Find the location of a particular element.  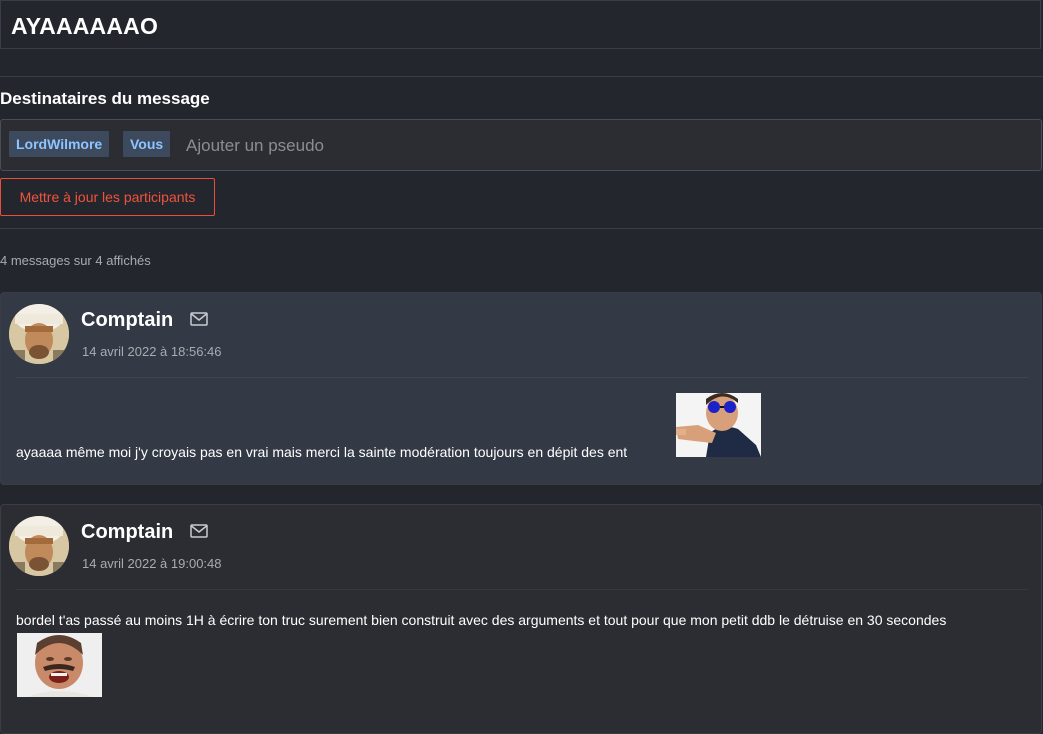

sticker-laughing-man is located at coordinates (59, 665).